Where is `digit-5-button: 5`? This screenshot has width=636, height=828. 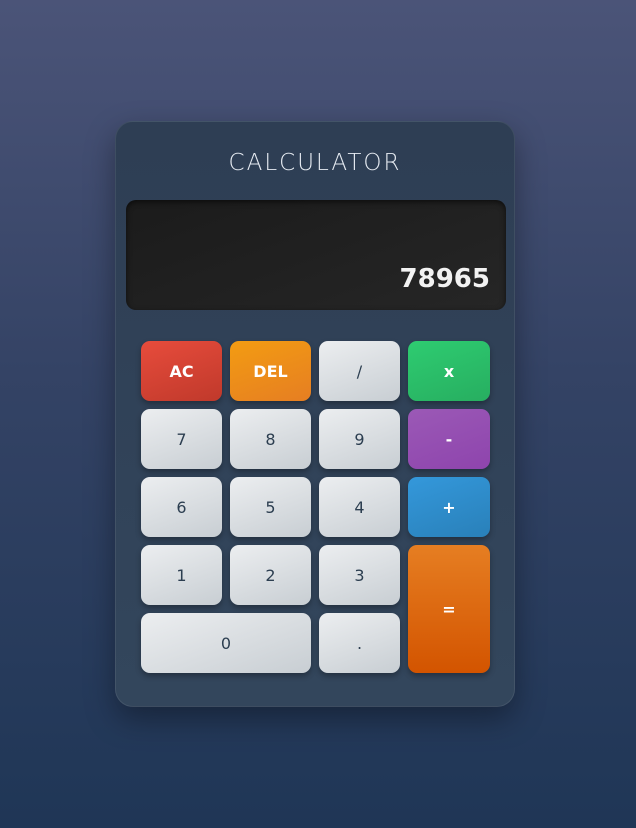 digit-5-button: 5 is located at coordinates (270, 507).